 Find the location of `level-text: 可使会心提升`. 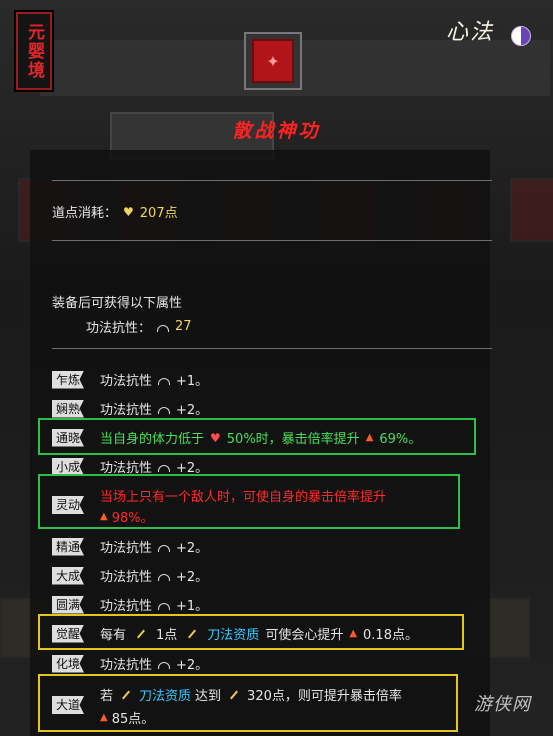

level-text: 可使会心提升 is located at coordinates (304, 635).